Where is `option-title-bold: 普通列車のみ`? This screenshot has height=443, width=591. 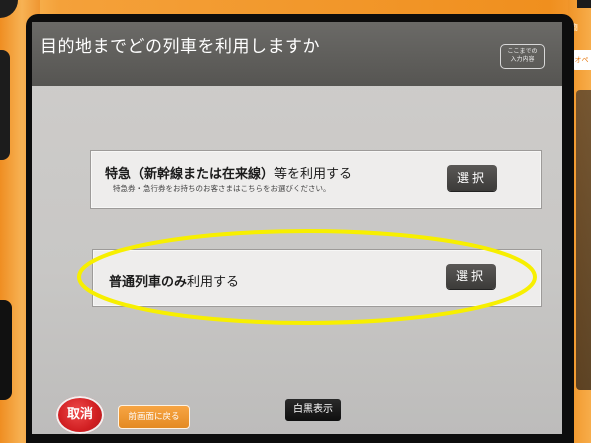 option-title-bold: 普通列車のみ is located at coordinates (148, 282).